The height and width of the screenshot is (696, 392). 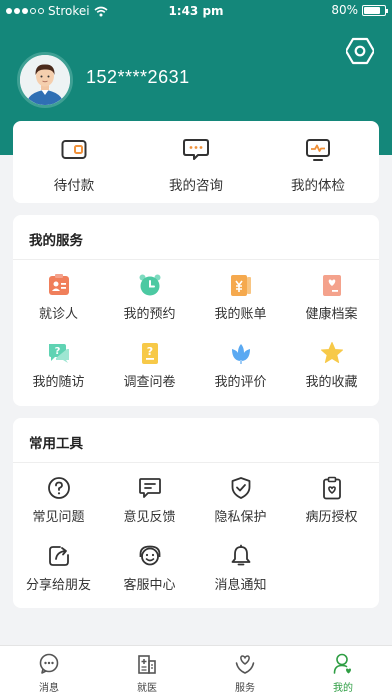 What do you see at coordinates (241, 285) in the screenshot?
I see `bill-icon` at bounding box center [241, 285].